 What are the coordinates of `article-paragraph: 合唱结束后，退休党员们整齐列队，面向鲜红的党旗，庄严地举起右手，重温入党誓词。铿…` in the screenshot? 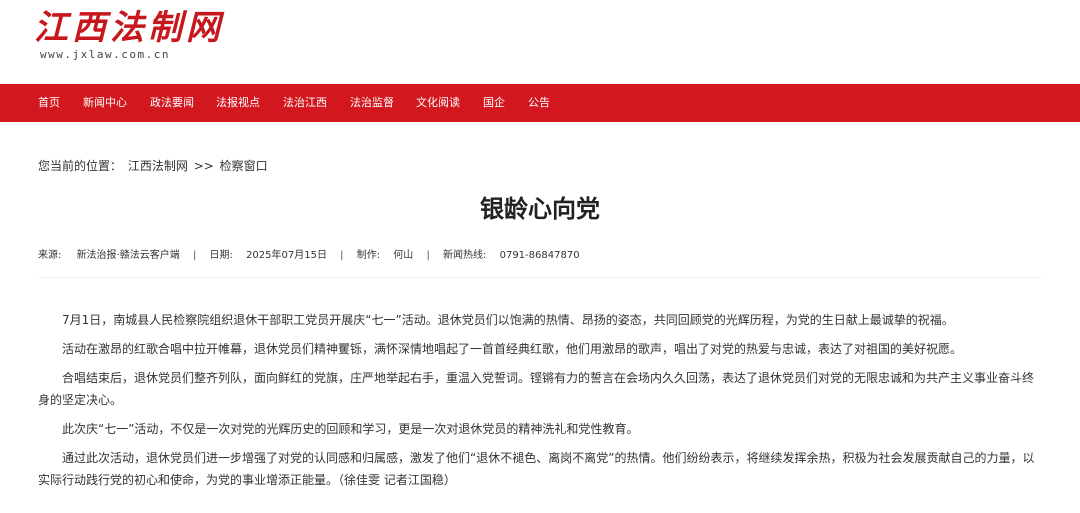 It's located at (536, 389).